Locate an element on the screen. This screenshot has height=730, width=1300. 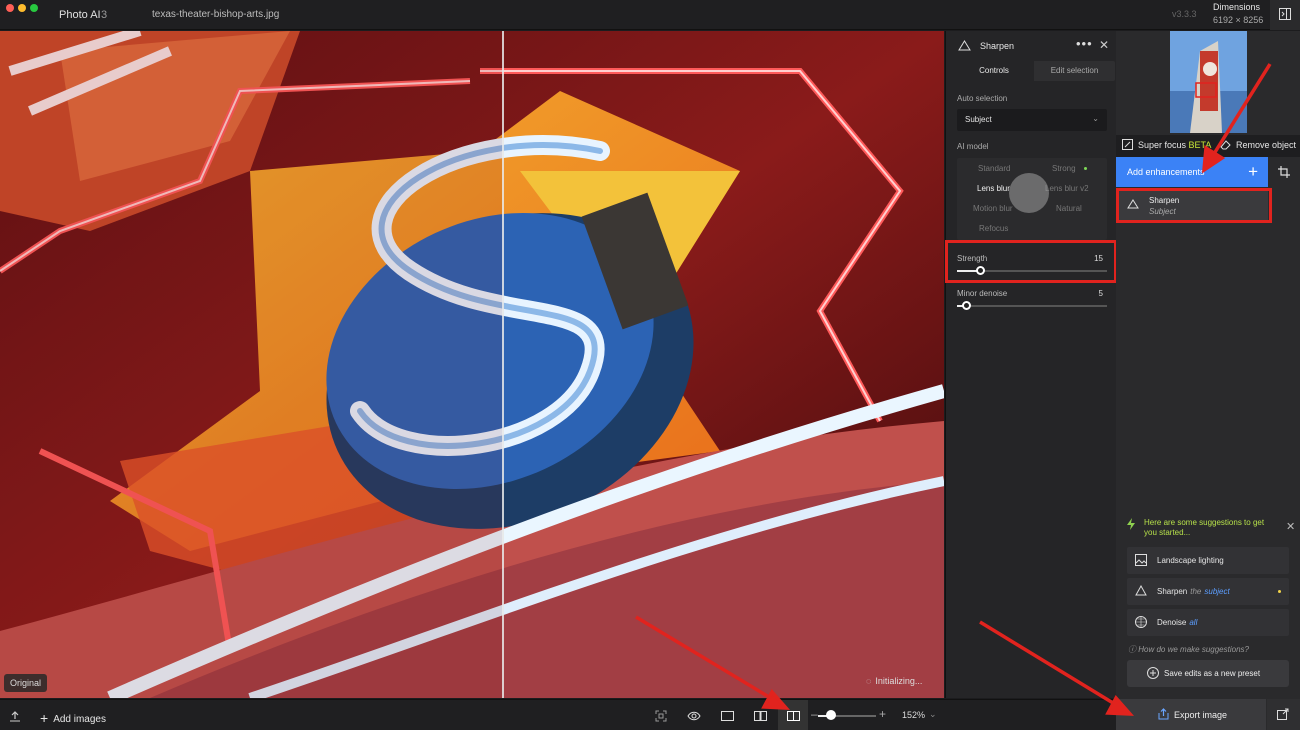
upload-icon is located at coordinates (15, 715).